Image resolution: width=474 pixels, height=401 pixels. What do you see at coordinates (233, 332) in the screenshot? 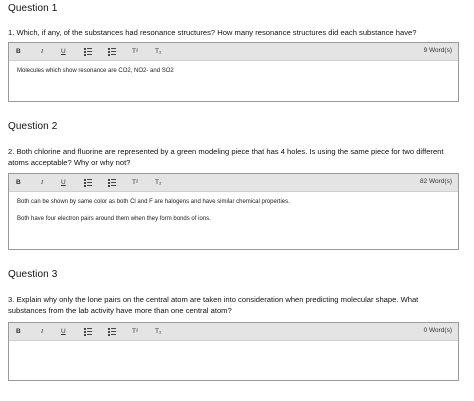
I see `editor-toolbar: B I U T² T₂ 0 Word(s)` at bounding box center [233, 332].